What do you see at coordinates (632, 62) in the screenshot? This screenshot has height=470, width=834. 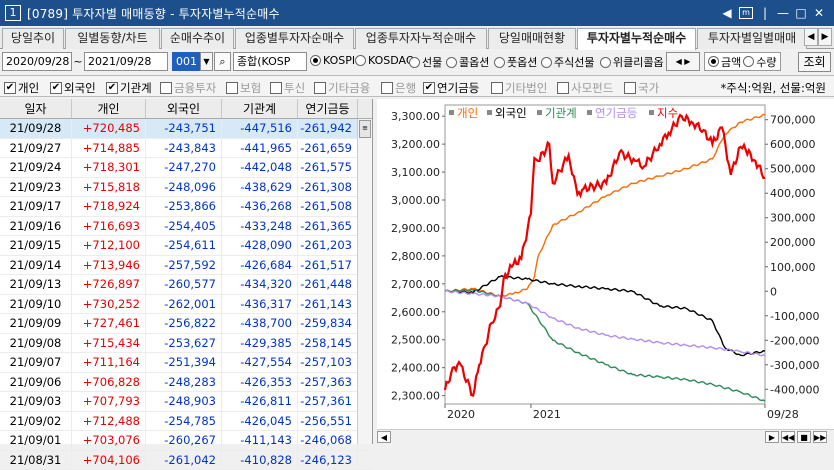 I see `radio-weekly-call: 위클리콜옵` at bounding box center [632, 62].